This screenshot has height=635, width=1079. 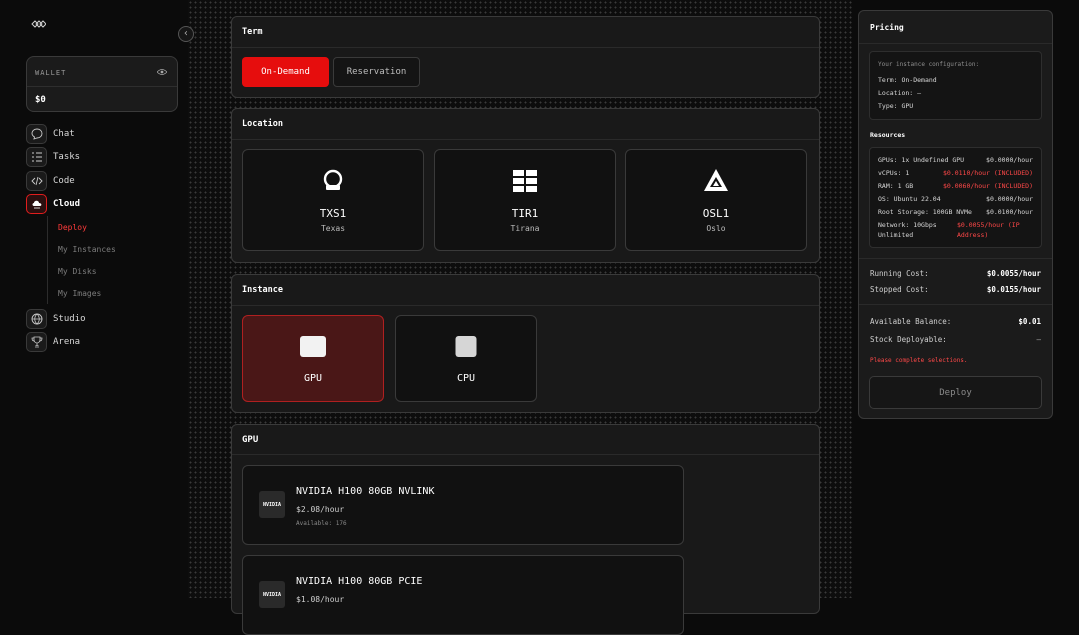 I want to click on resource-price: $0.0060/hour (INCLUDED), so click(x=987, y=186).